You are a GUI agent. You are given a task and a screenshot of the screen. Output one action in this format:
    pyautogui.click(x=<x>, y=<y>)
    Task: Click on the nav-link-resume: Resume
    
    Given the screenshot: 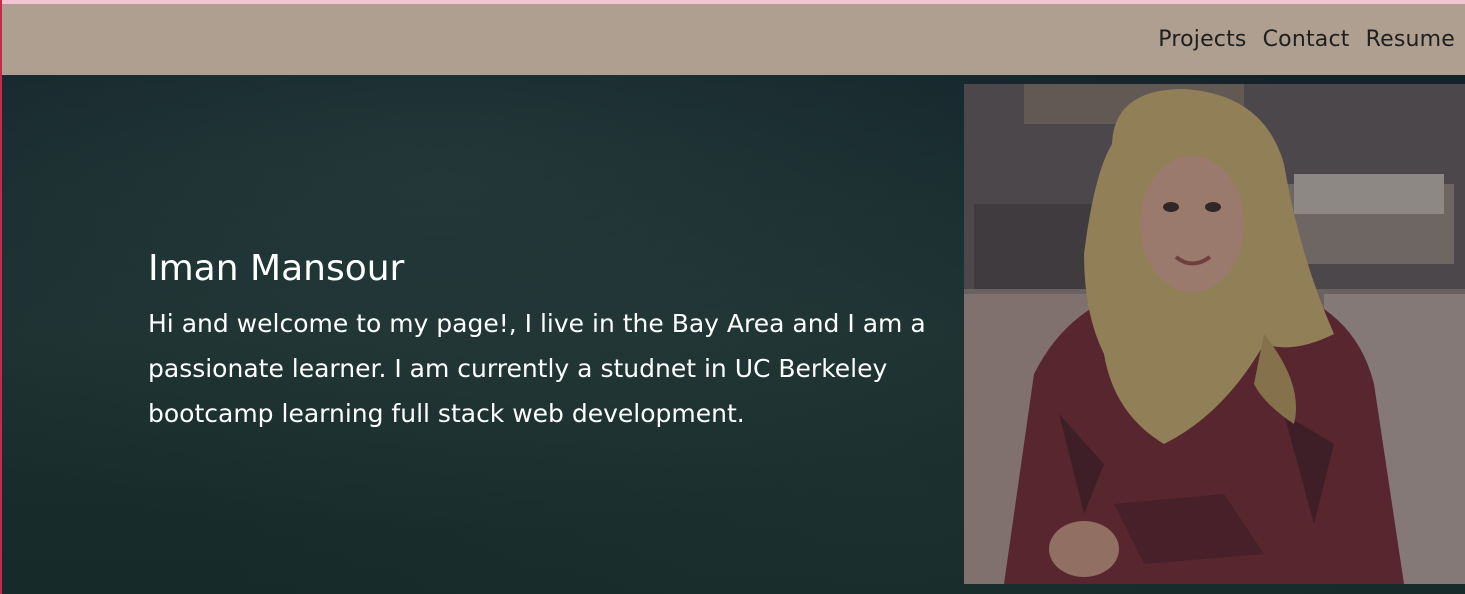 What is the action you would take?
    pyautogui.click(x=1410, y=39)
    